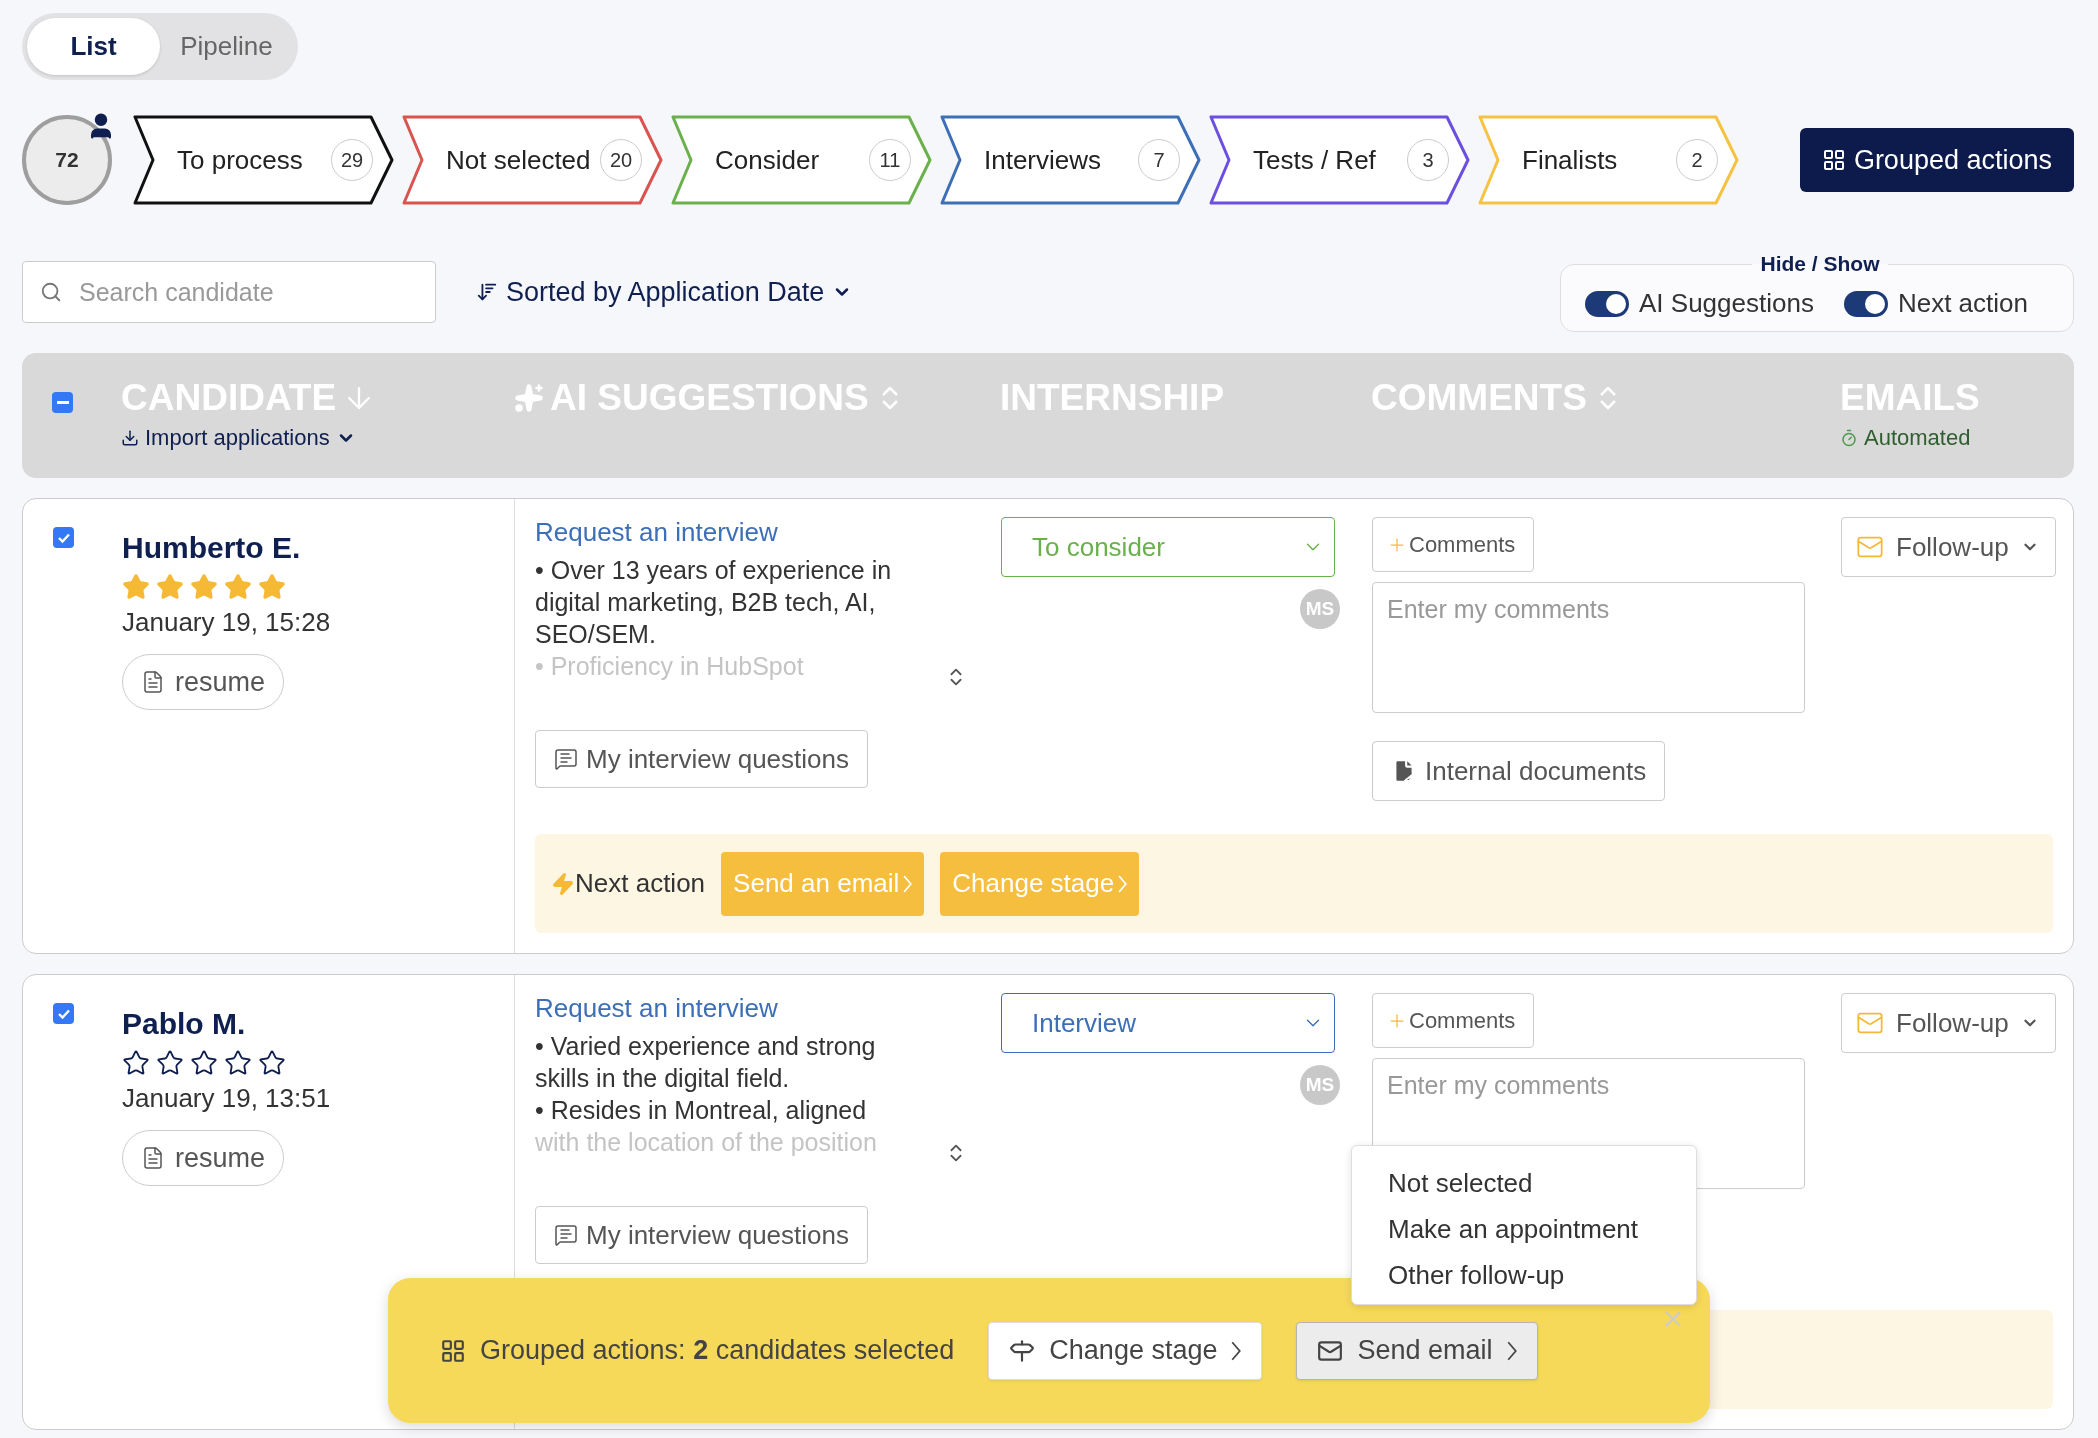 The height and width of the screenshot is (1438, 2098). Describe the element at coordinates (226, 46) in the screenshot. I see `view-tab: Pipeline` at that location.